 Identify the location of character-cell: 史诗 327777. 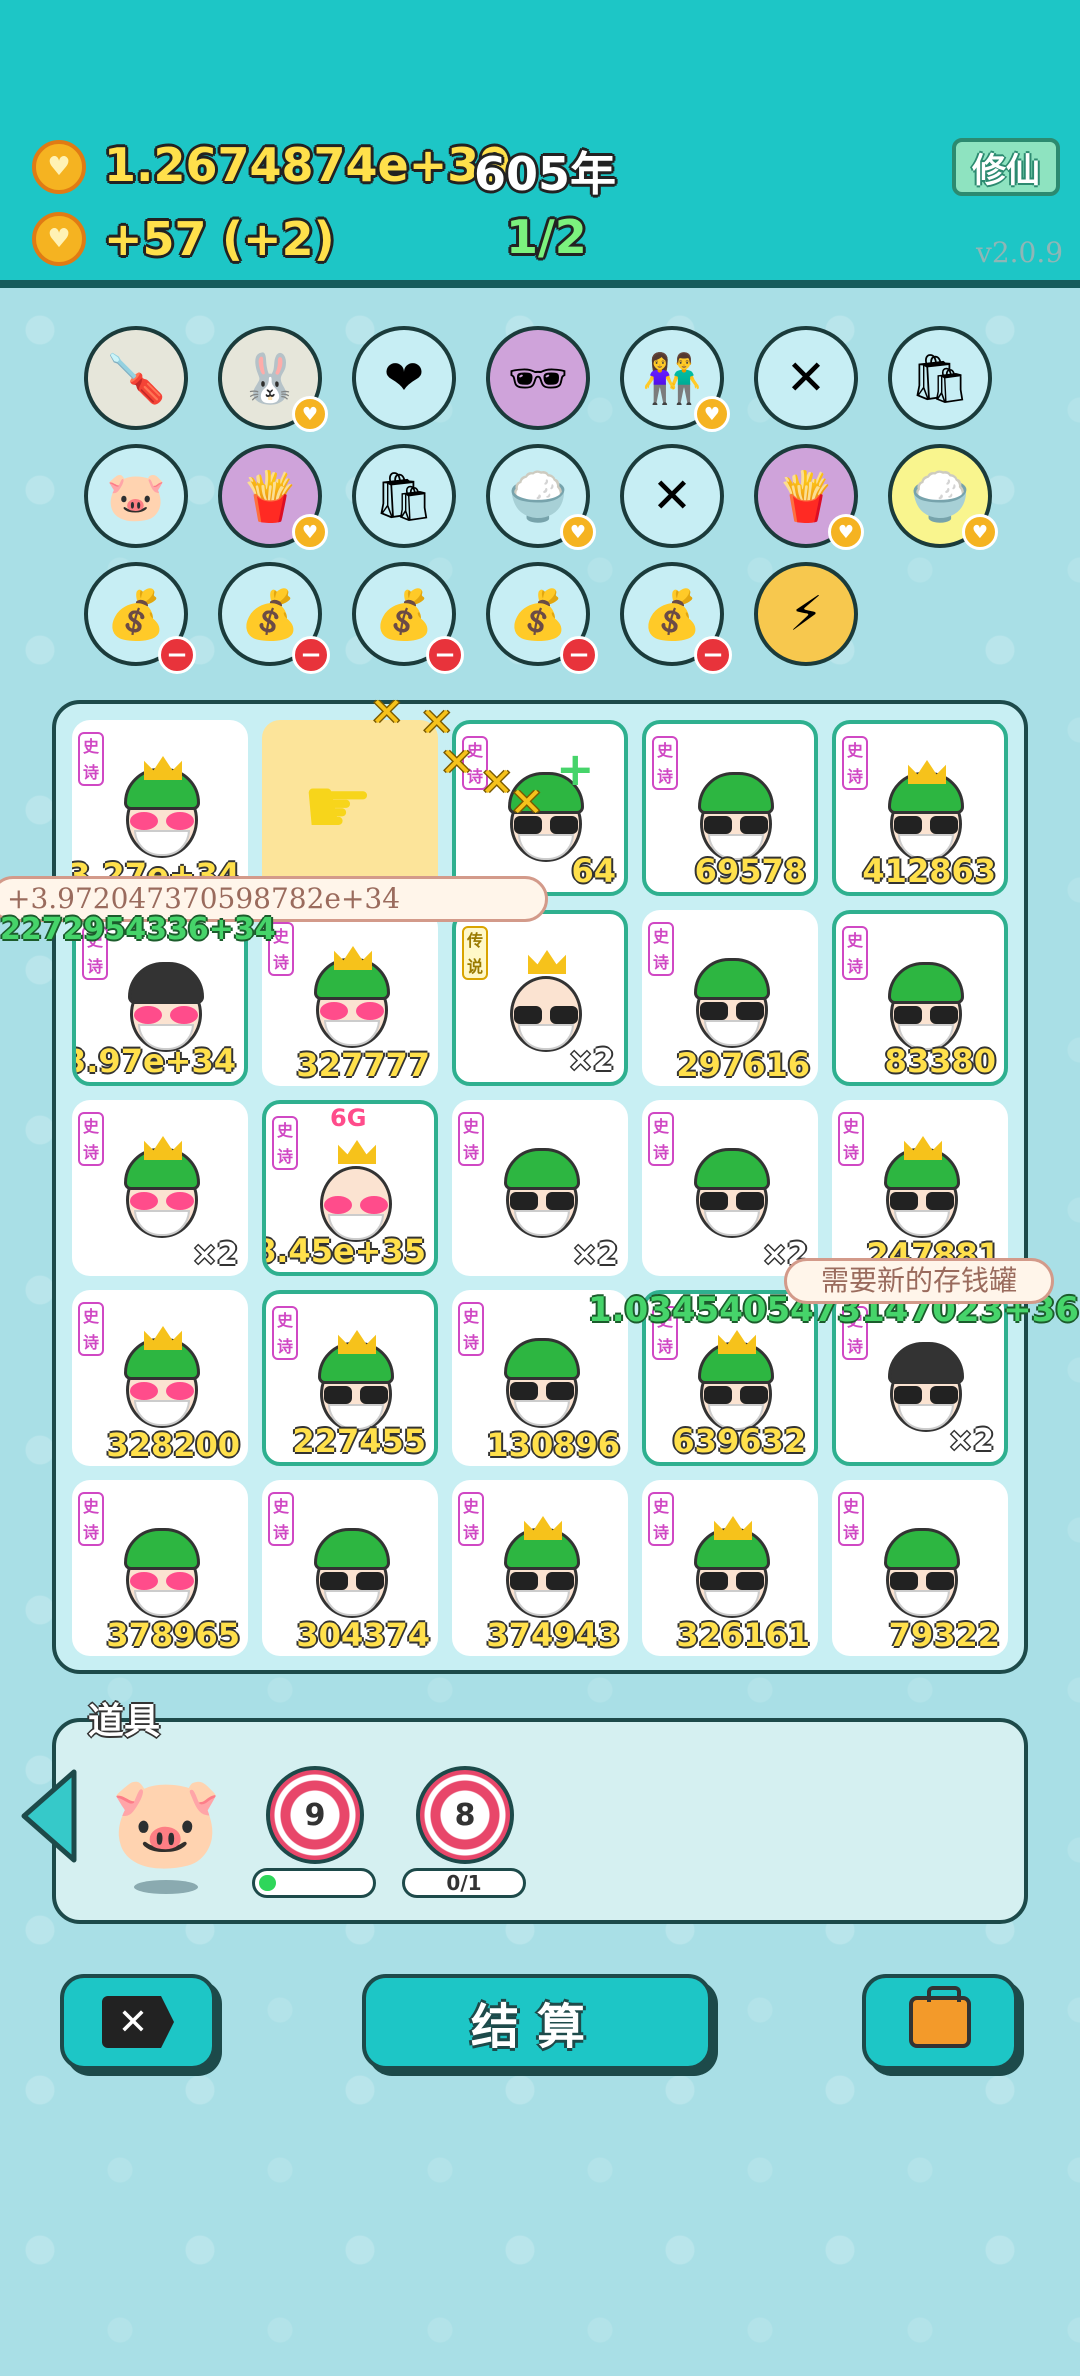
(350, 998).